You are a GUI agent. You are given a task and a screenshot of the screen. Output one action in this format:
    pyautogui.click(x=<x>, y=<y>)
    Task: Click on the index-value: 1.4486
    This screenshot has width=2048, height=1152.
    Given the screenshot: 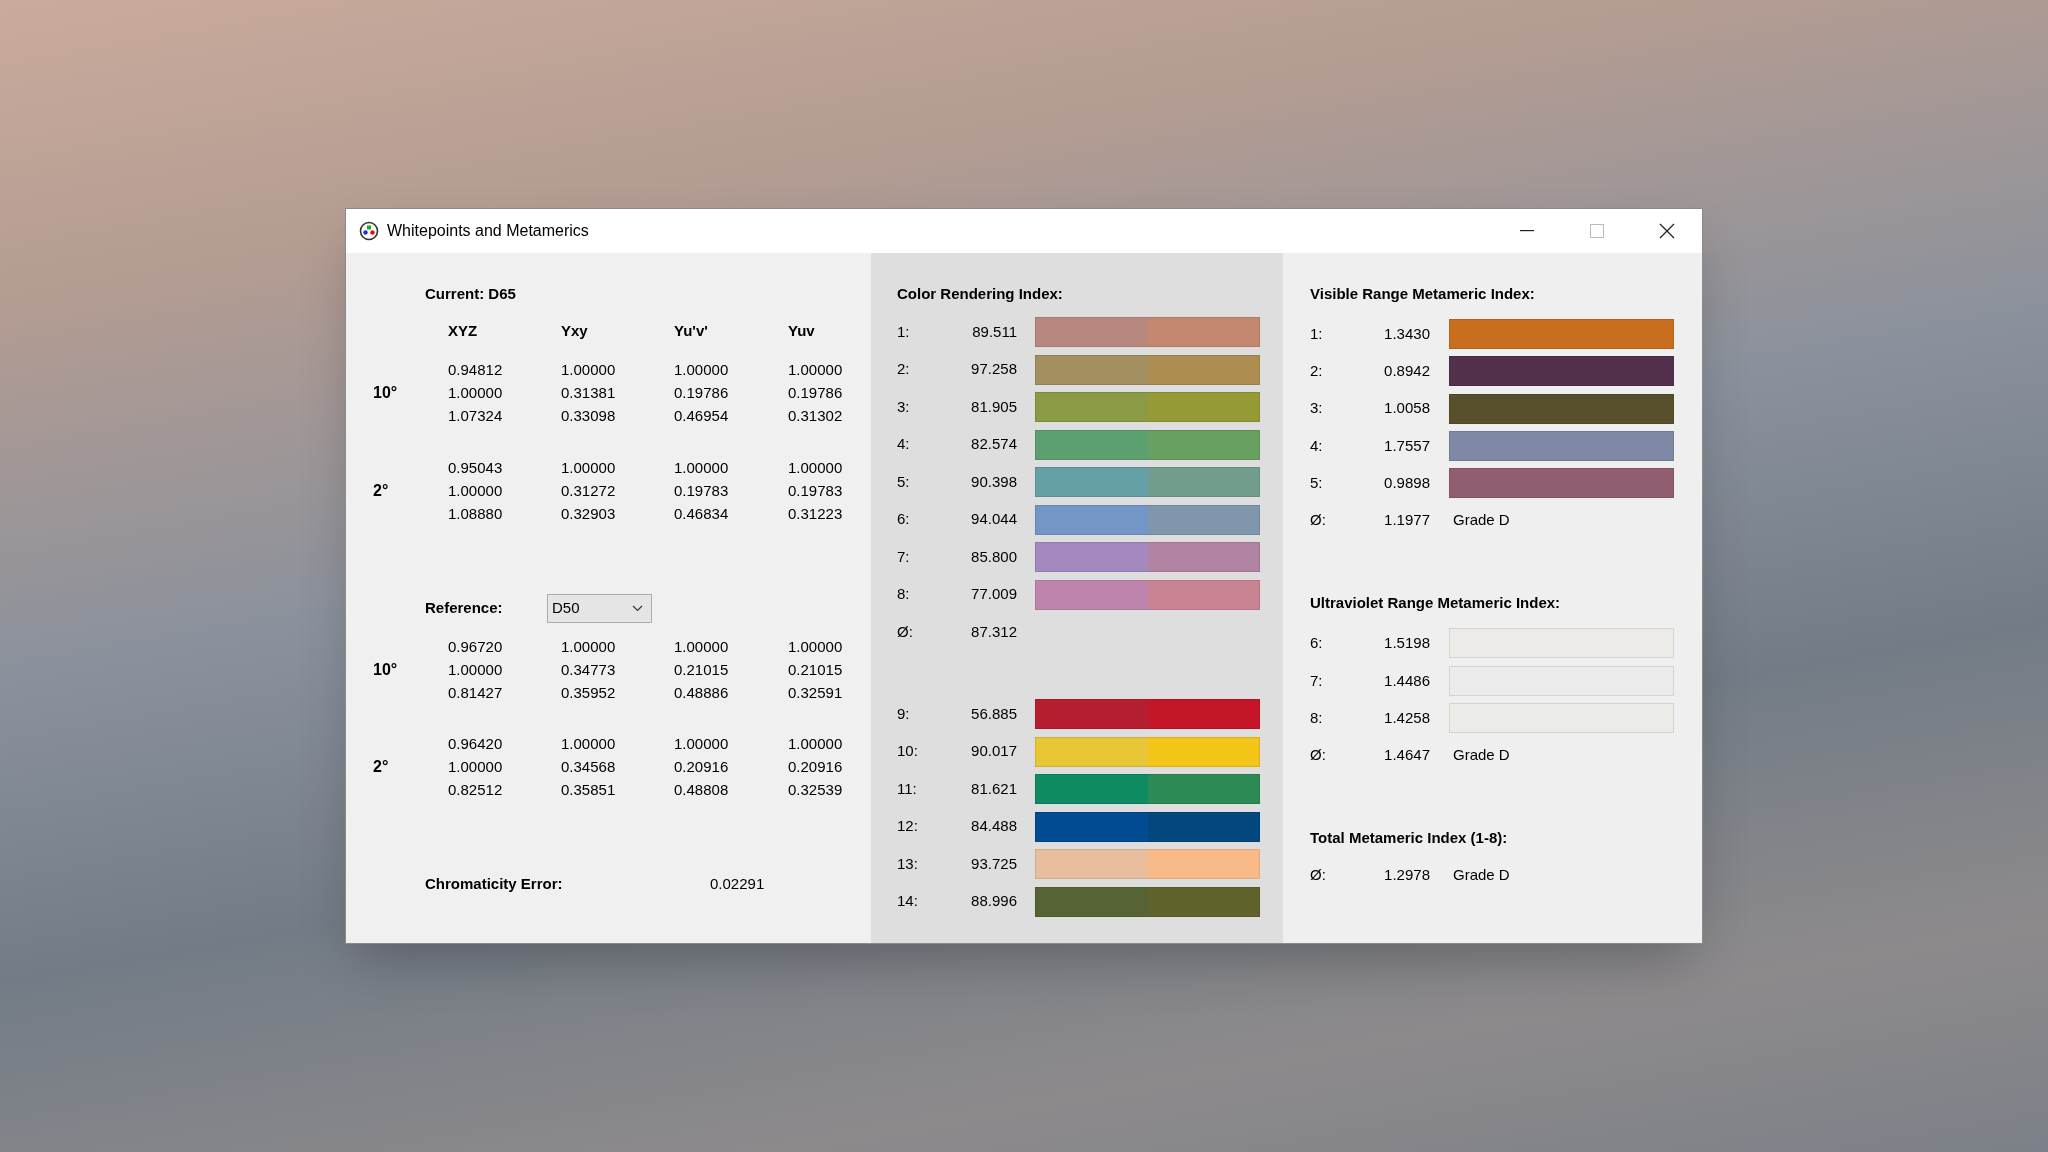 What is the action you would take?
    pyautogui.click(x=1406, y=680)
    